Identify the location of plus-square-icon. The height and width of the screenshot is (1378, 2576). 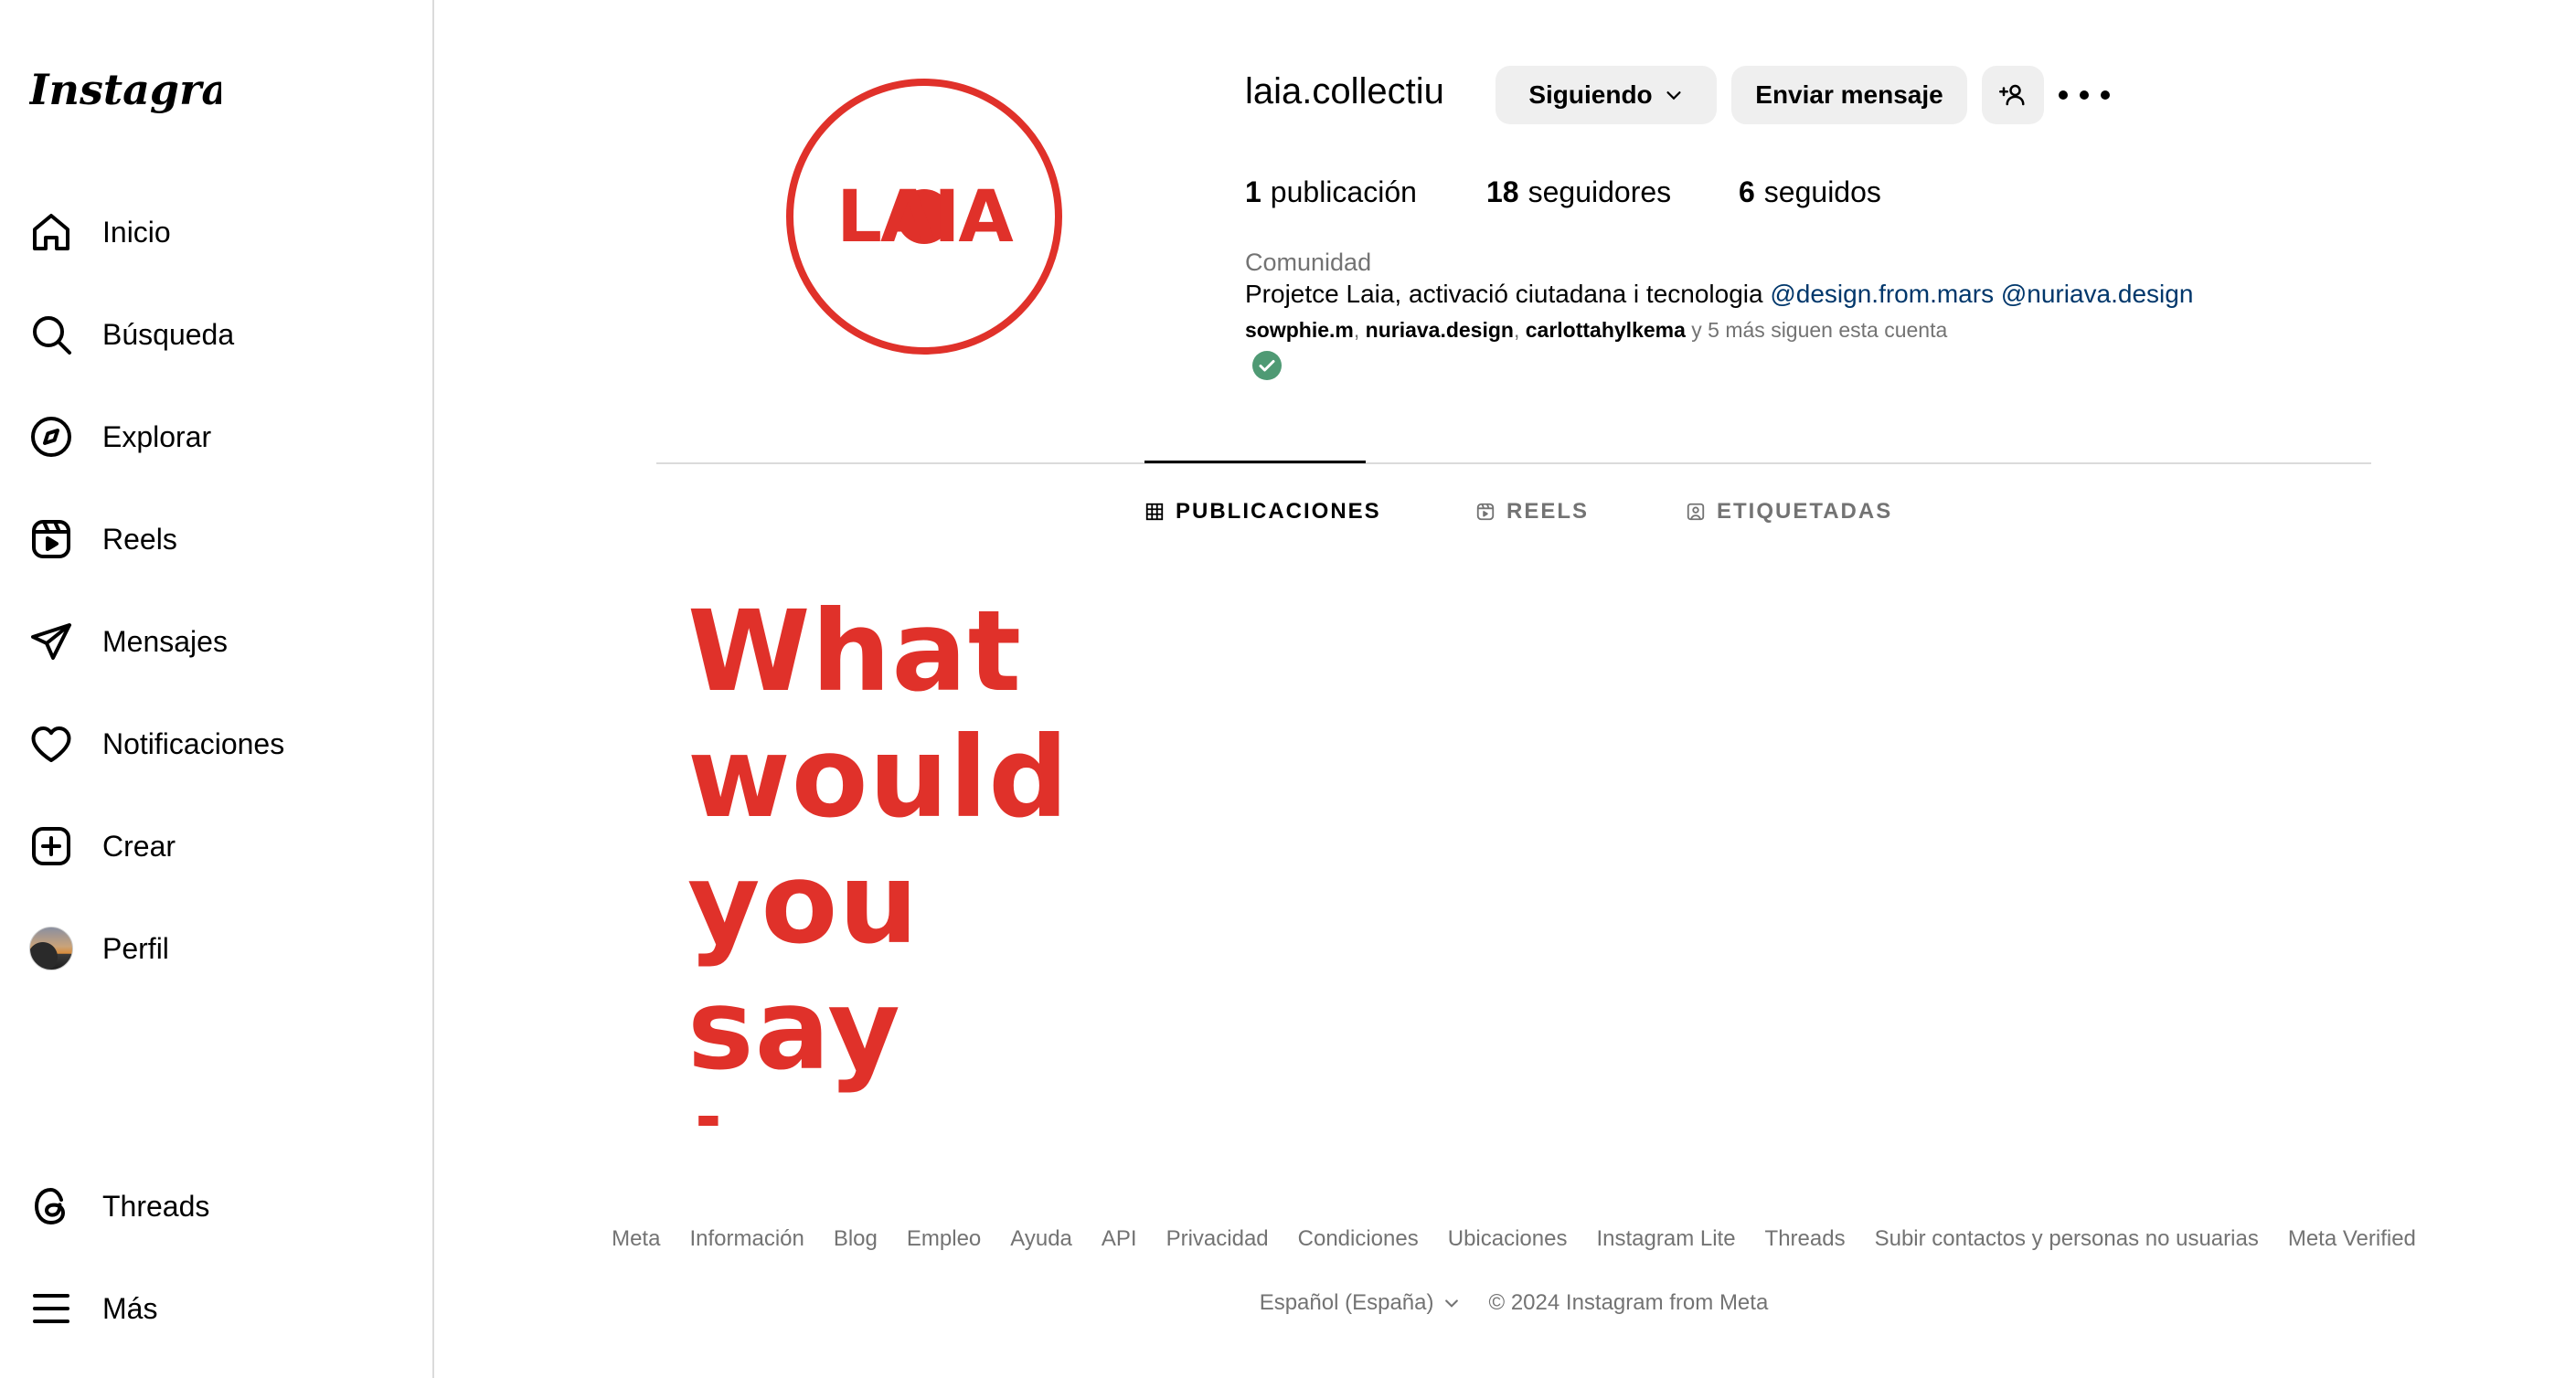
(51, 846).